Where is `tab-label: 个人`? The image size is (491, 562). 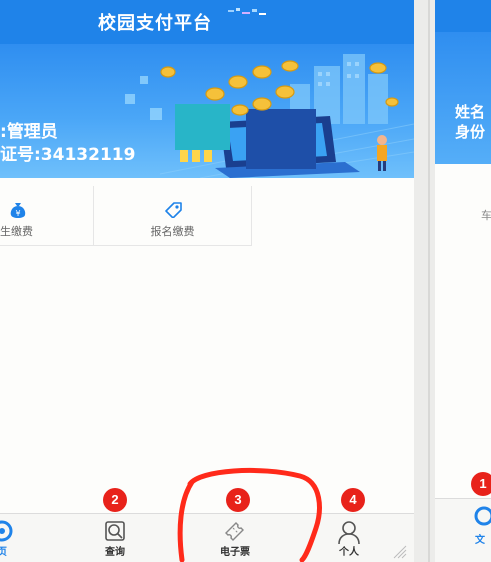
tab-label: 个人 is located at coordinates (349, 552).